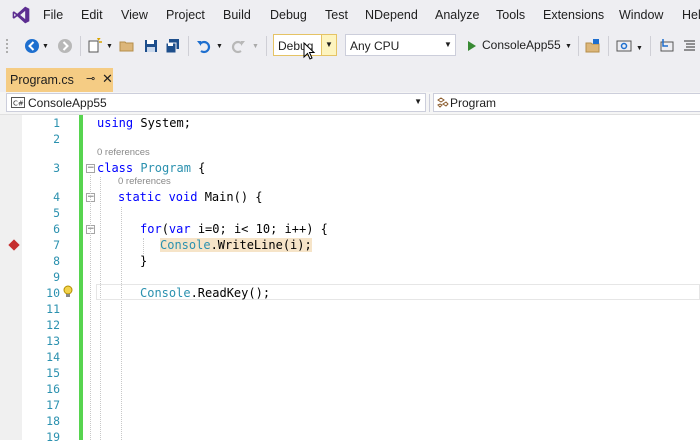 The height and width of the screenshot is (444, 700). Describe the element at coordinates (216, 102) in the screenshot. I see `project-dropdown: C# ConsoleApp55 ▼` at that location.